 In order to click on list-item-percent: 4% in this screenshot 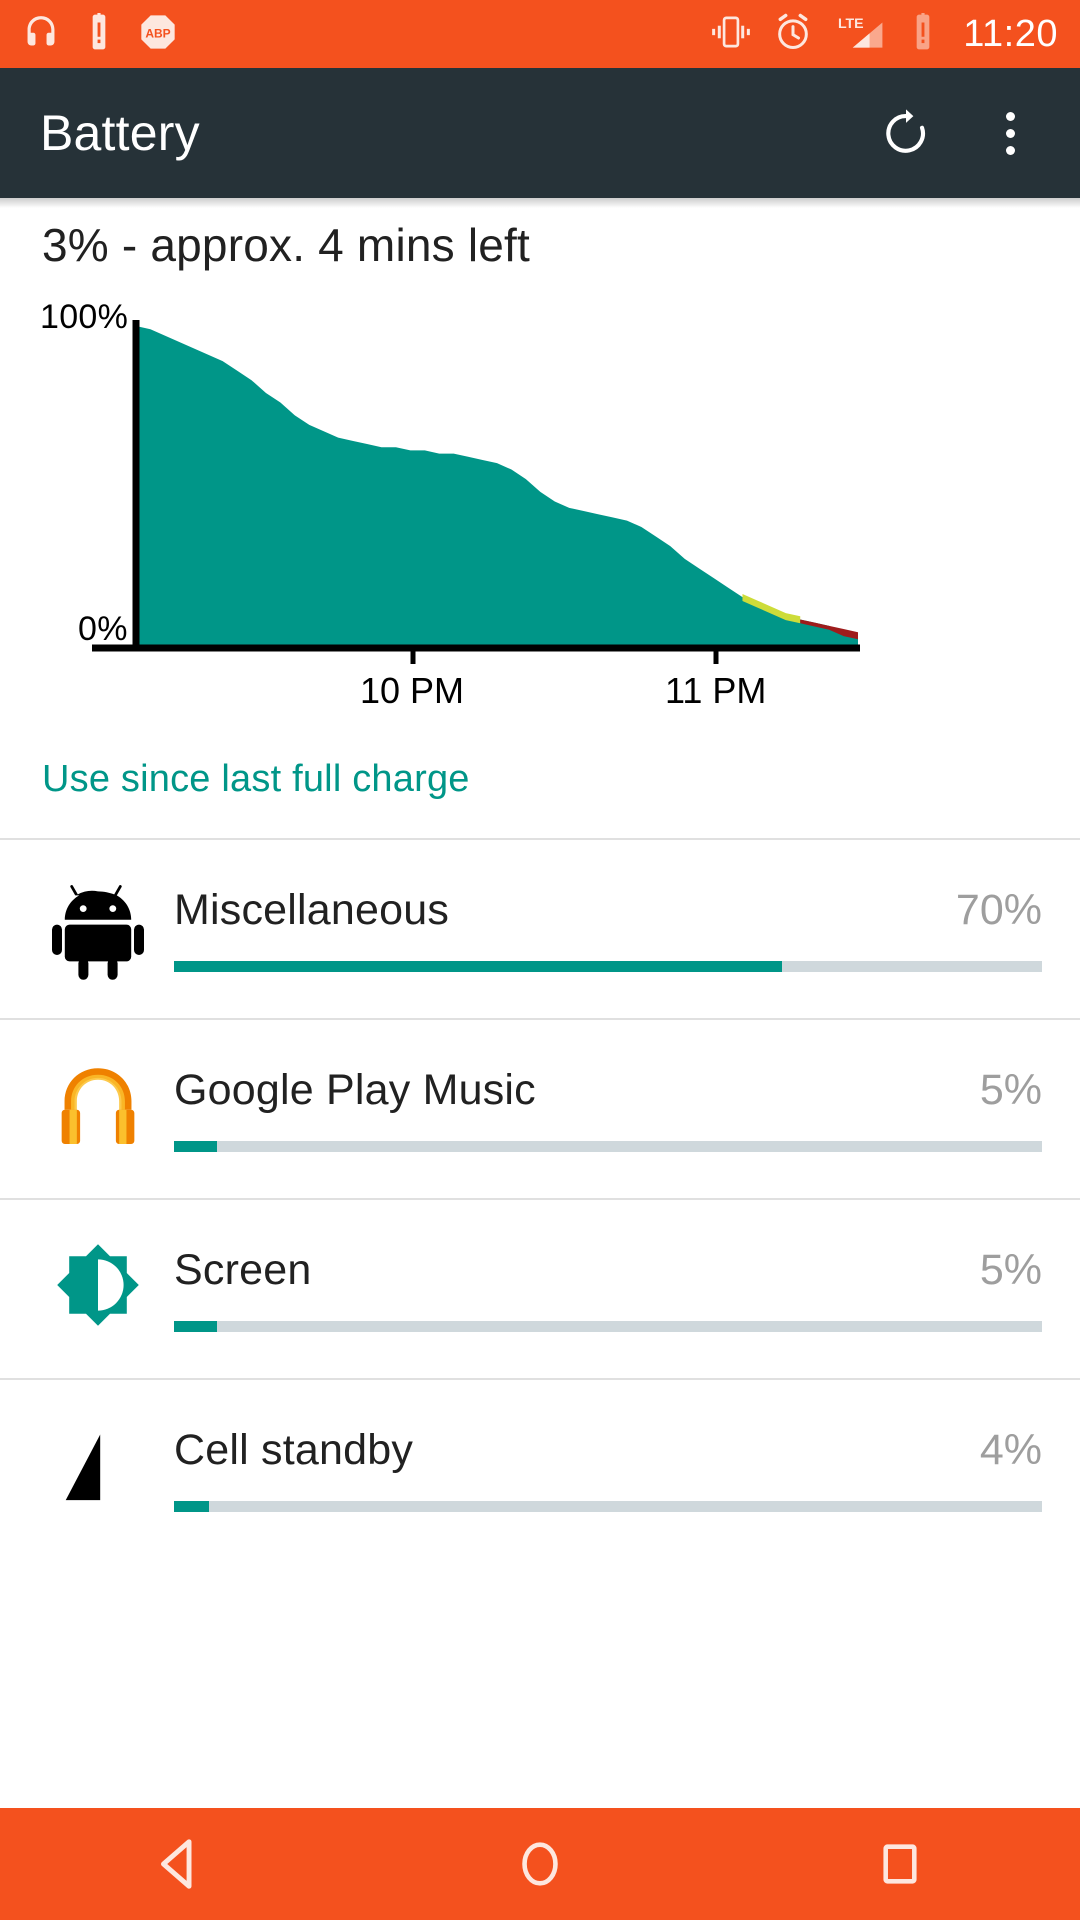, I will do `click(1010, 1450)`.